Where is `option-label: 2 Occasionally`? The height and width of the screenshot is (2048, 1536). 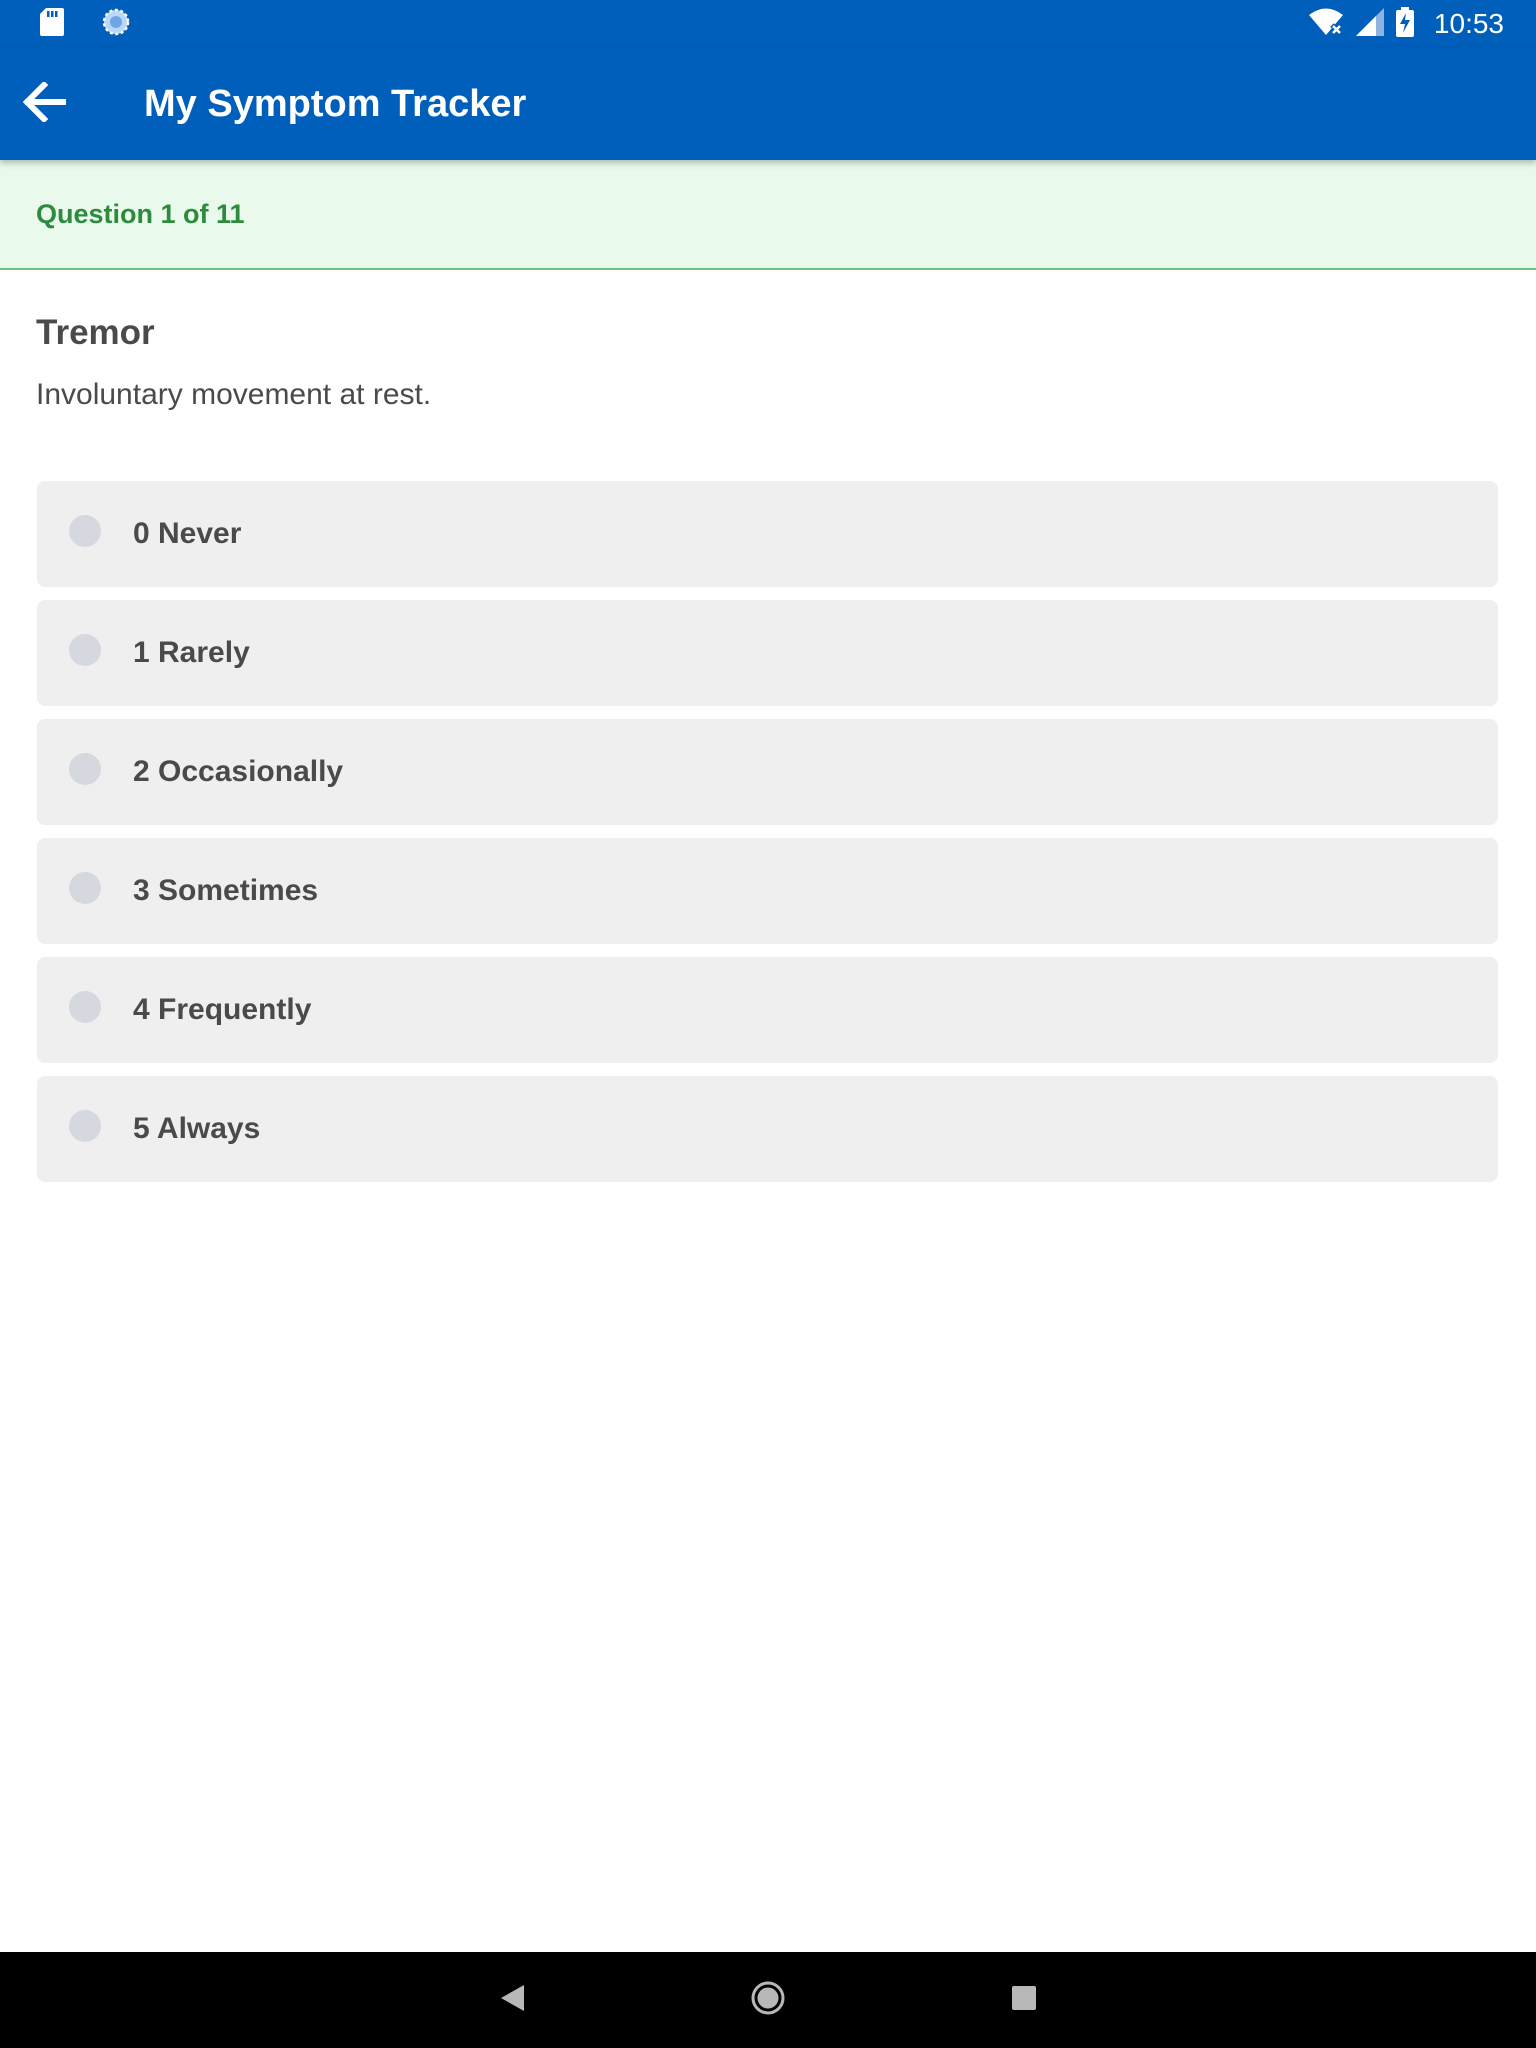
option-label: 2 Occasionally is located at coordinates (238, 771).